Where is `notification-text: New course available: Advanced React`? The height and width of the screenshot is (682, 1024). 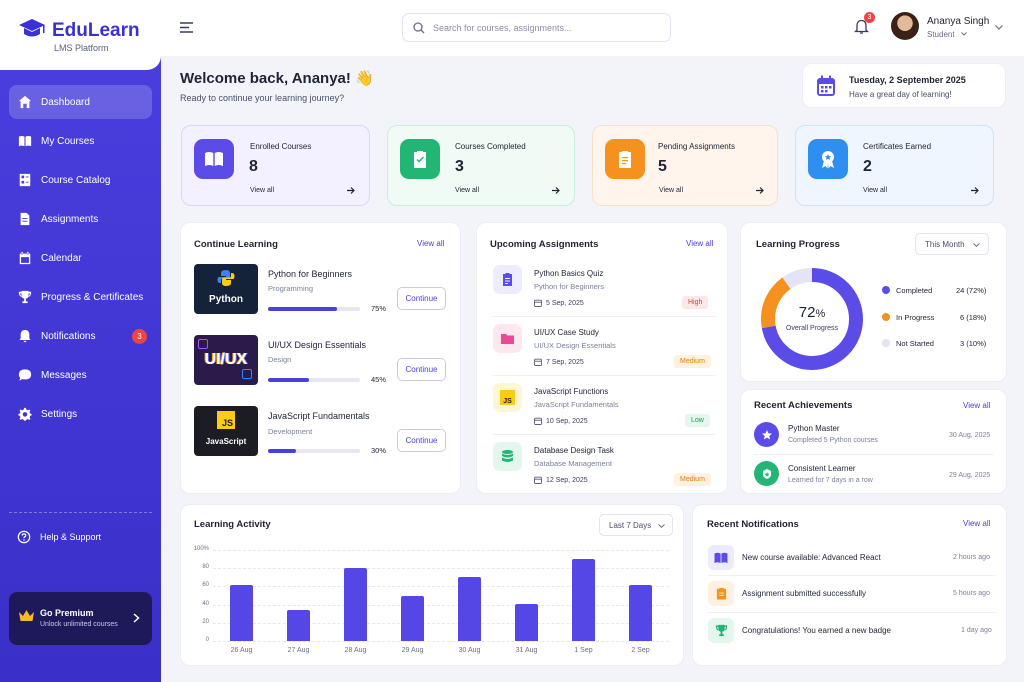
notification-text: New course available: Advanced React is located at coordinates (811, 557).